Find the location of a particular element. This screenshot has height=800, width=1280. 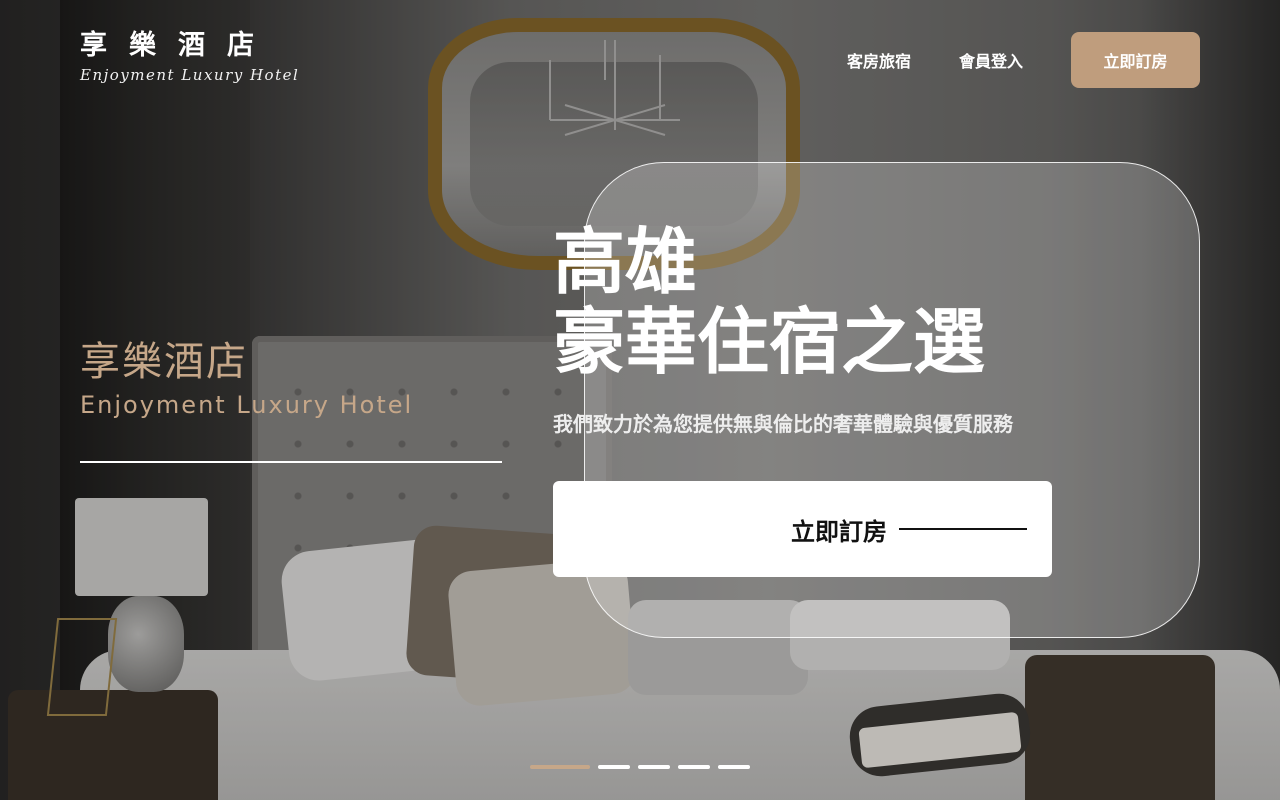

brand-logo: 享樂酒店 Enjoyment Luxury Hotel is located at coordinates (189, 57).